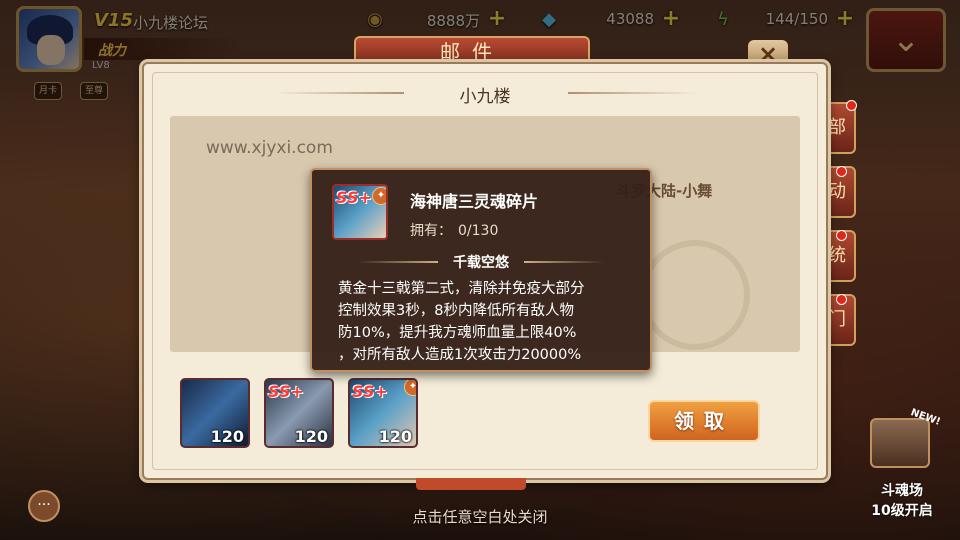  Describe the element at coordinates (471, 484) in the screenshot. I see `bottom-tab-decoration` at that location.